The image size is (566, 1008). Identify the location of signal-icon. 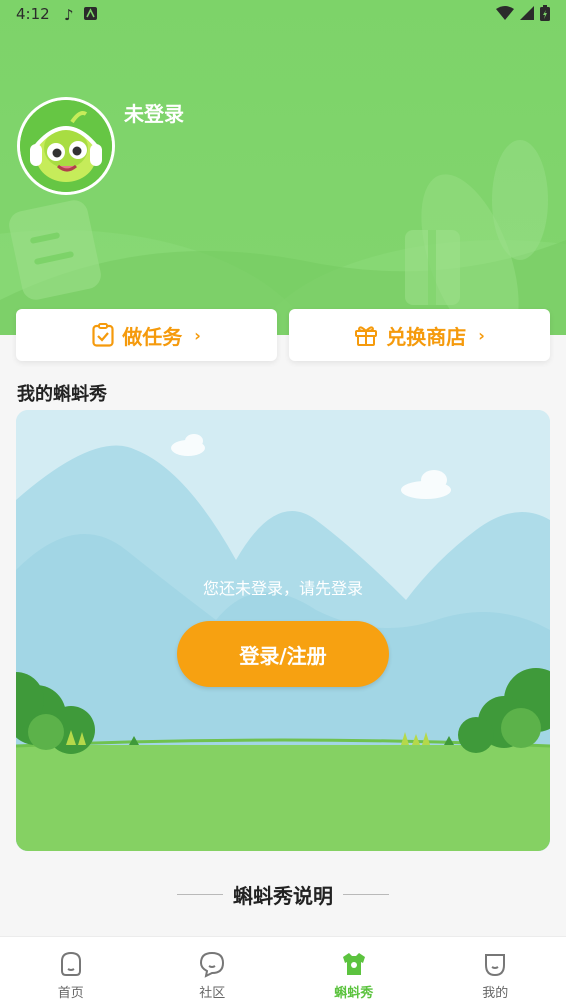
(527, 13).